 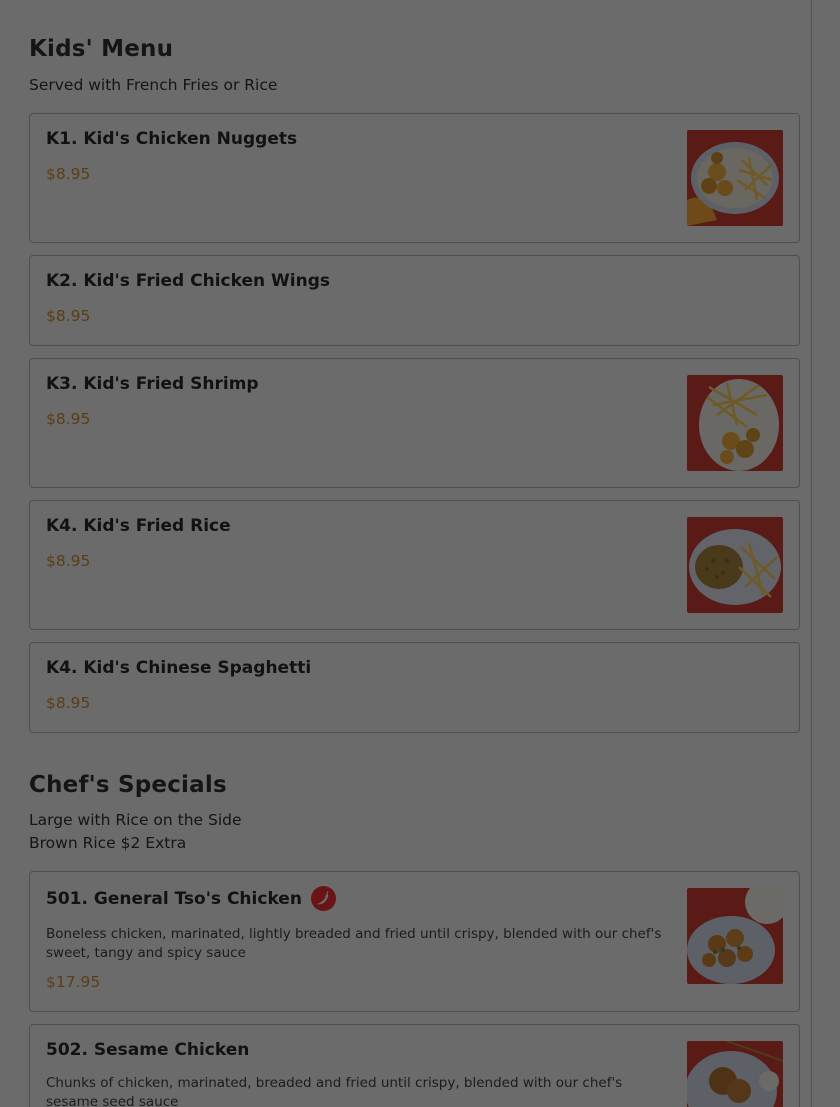 What do you see at coordinates (148, 1050) in the screenshot?
I see `item-name: 502. Sesame Chicken` at bounding box center [148, 1050].